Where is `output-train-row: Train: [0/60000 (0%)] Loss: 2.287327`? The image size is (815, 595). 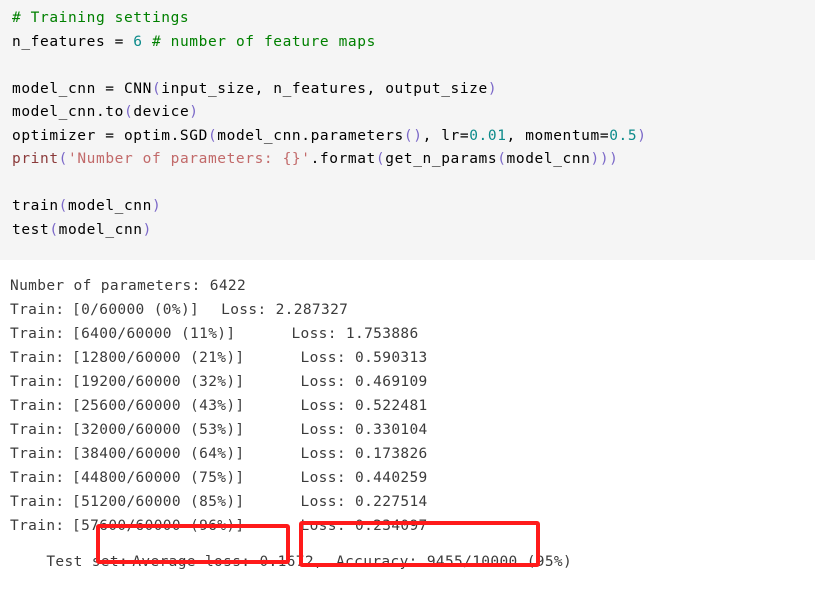
output-train-row: Train: [0/60000 (0%)] Loss: 2.287327 is located at coordinates (412, 310).